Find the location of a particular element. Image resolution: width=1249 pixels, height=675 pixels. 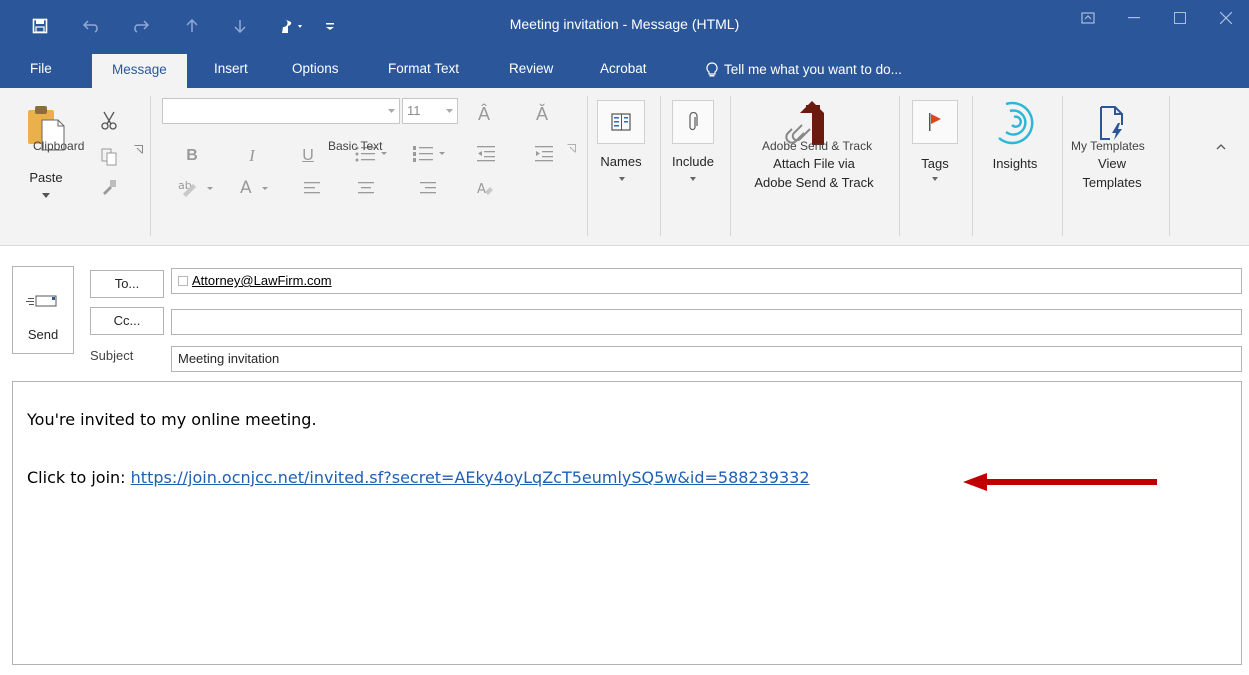

to-recipient: Attorney@LawFirm.com is located at coordinates (262, 281).